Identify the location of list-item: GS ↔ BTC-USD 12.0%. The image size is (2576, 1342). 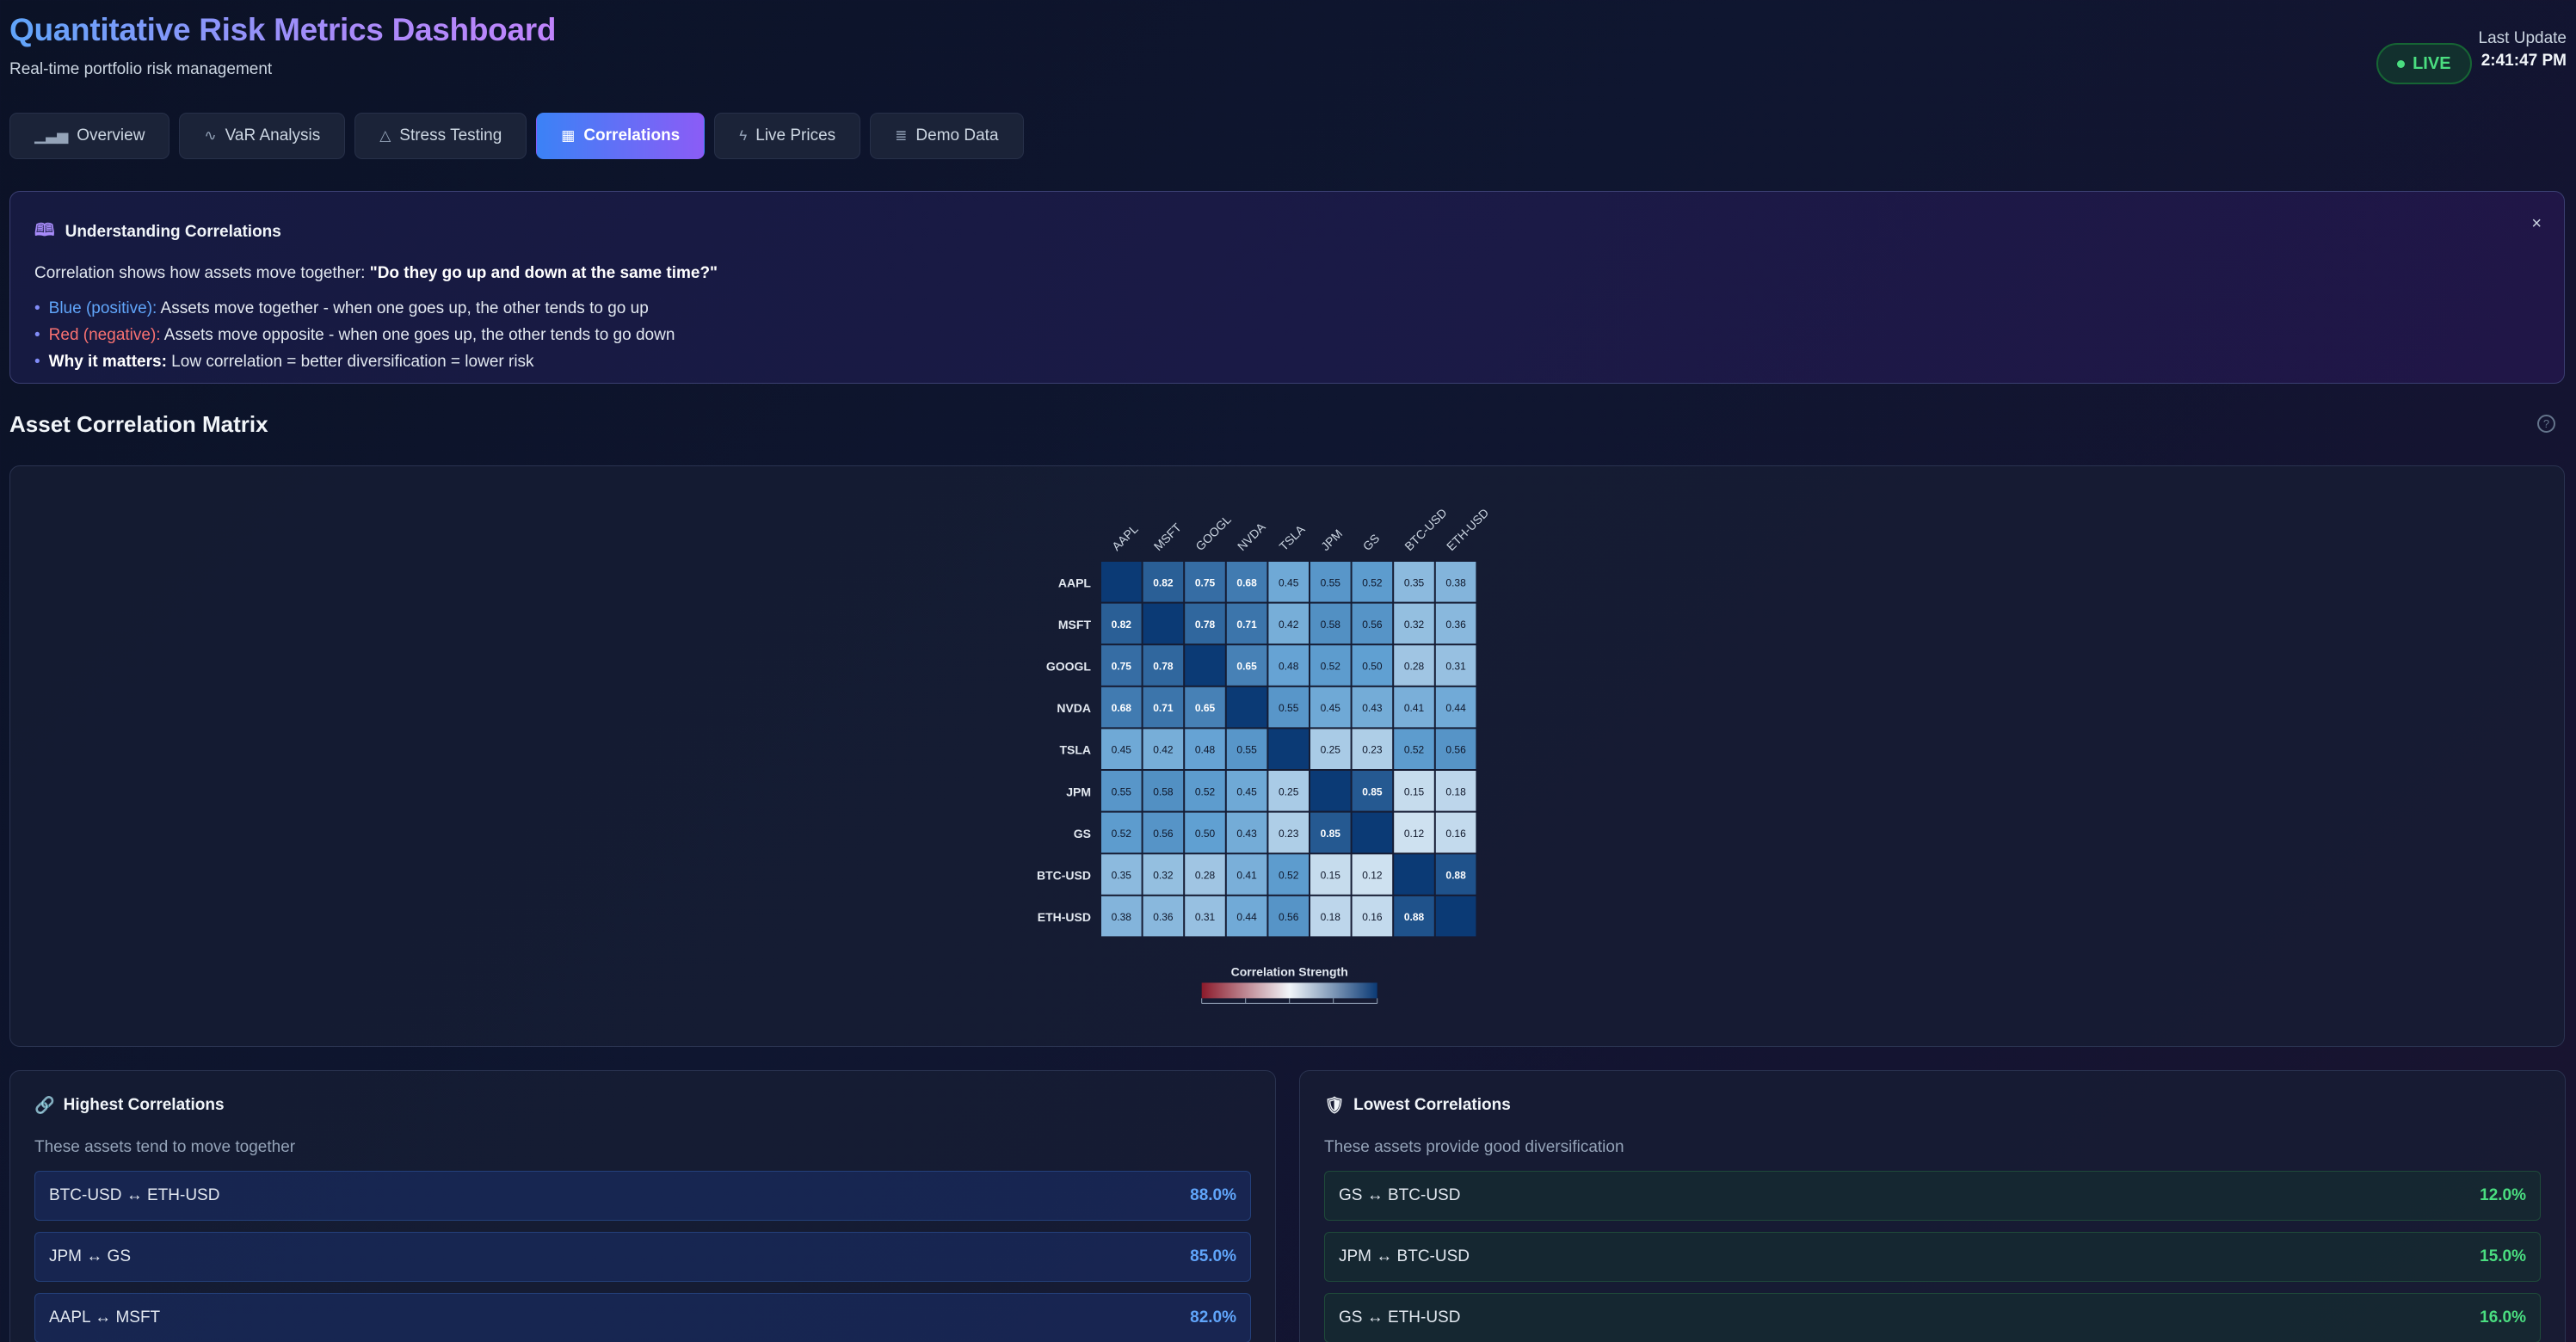
(1932, 1196).